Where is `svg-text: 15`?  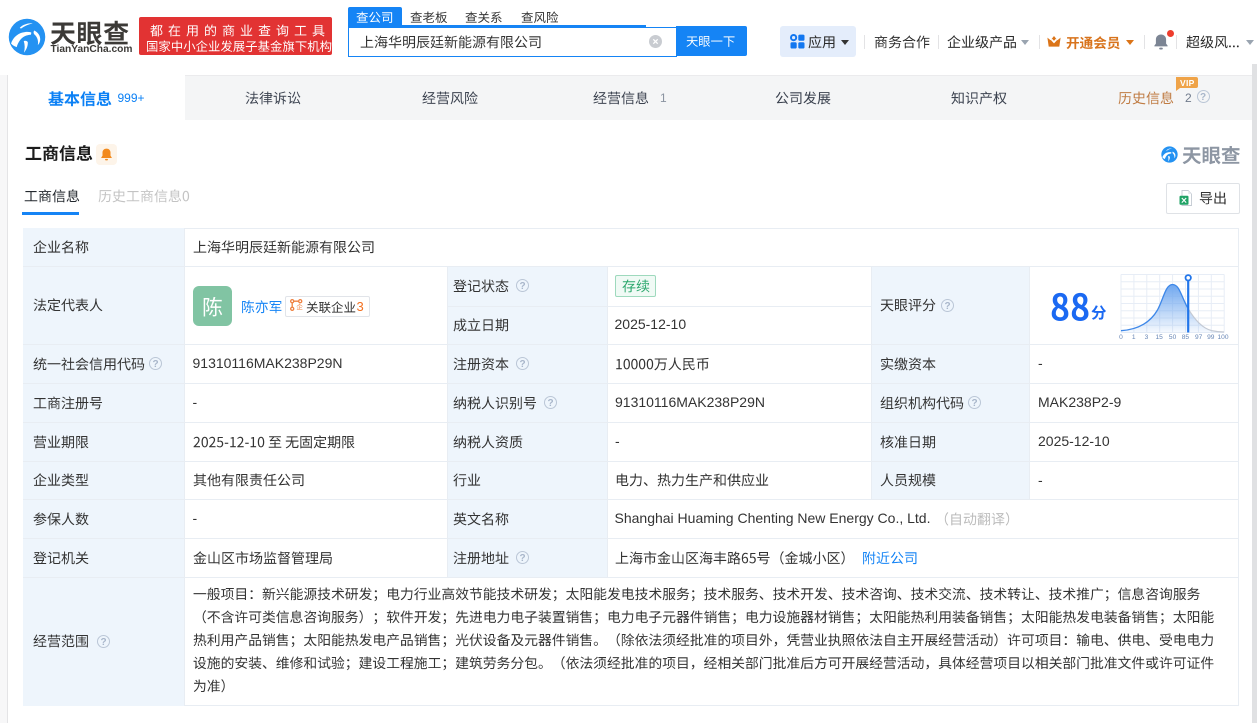
svg-text: 15 is located at coordinates (1160, 337).